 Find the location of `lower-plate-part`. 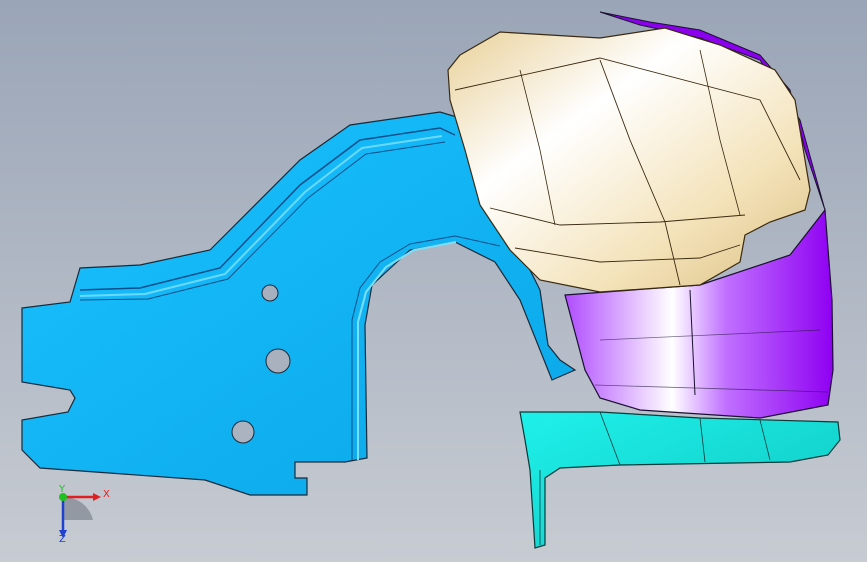

lower-plate-part is located at coordinates (680, 480).